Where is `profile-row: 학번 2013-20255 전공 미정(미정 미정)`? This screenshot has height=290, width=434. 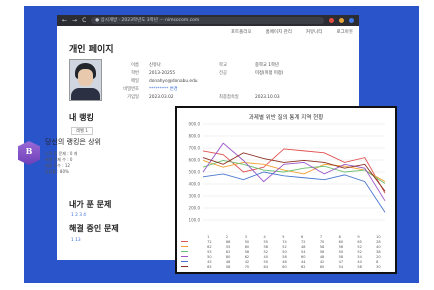
profile-row: 학번 2013-20255 전공 미정(미정 미정) is located at coordinates (236, 73).